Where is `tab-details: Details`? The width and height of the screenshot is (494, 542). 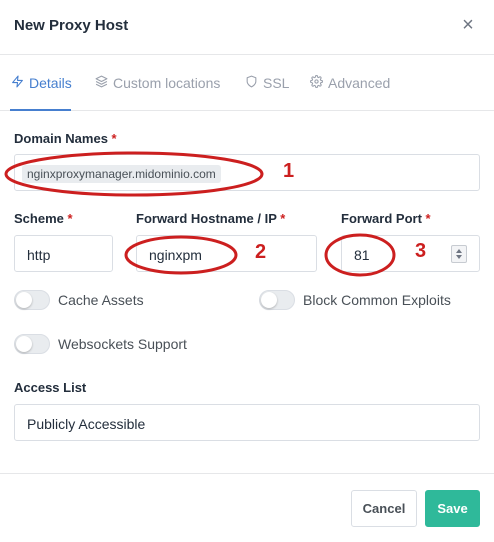 tab-details: Details is located at coordinates (41, 83).